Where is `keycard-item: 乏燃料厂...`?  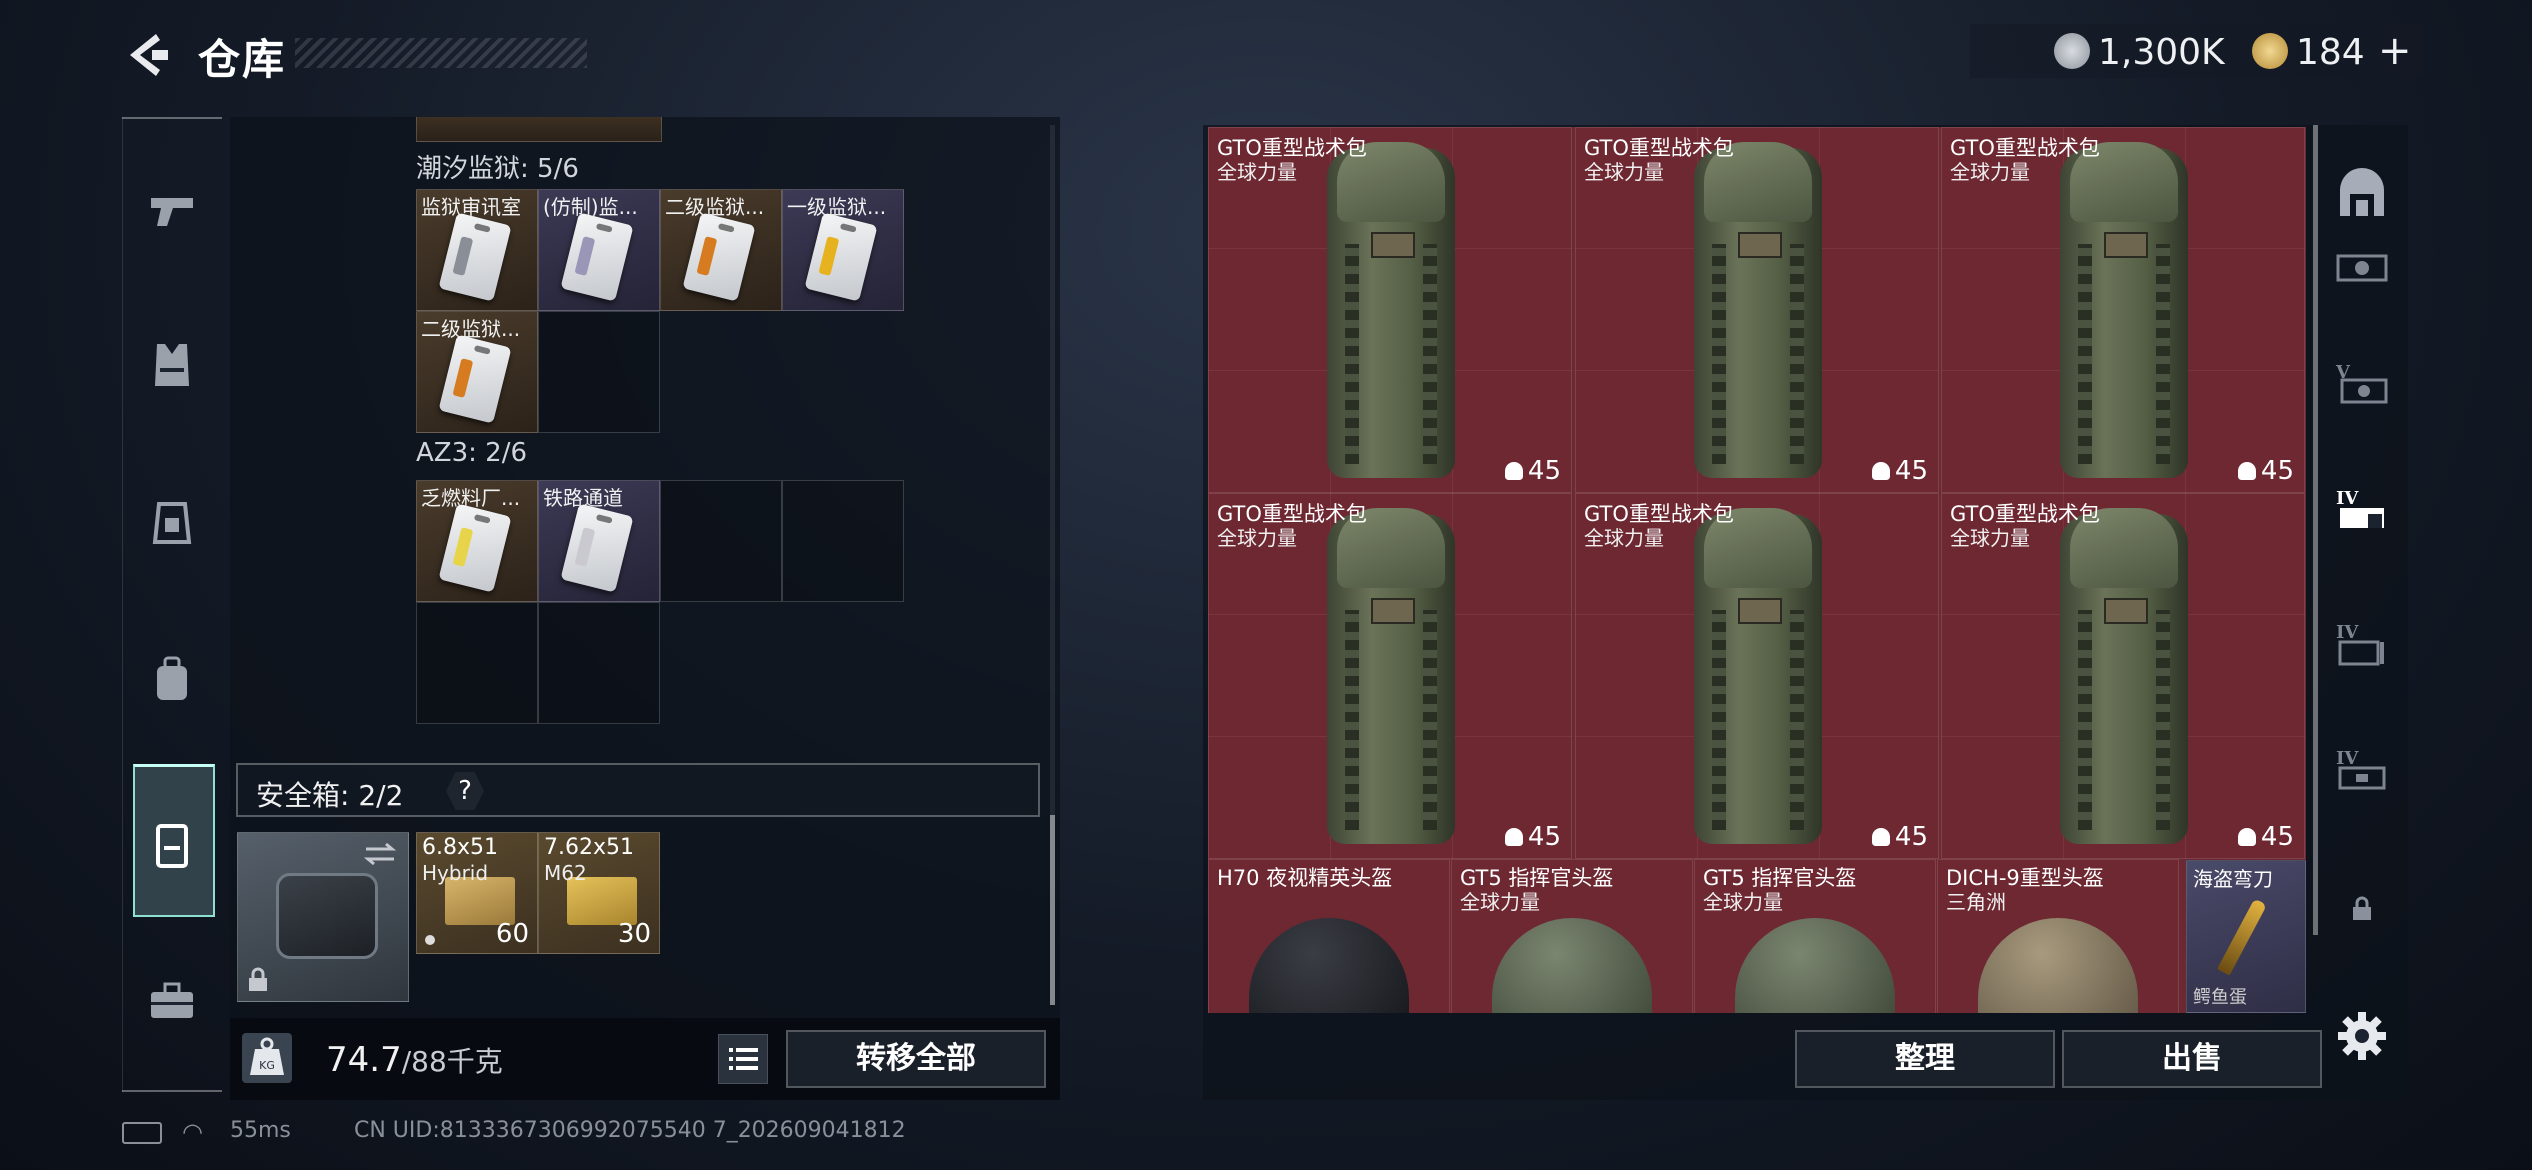 keycard-item: 乏燃料厂... is located at coordinates (477, 541).